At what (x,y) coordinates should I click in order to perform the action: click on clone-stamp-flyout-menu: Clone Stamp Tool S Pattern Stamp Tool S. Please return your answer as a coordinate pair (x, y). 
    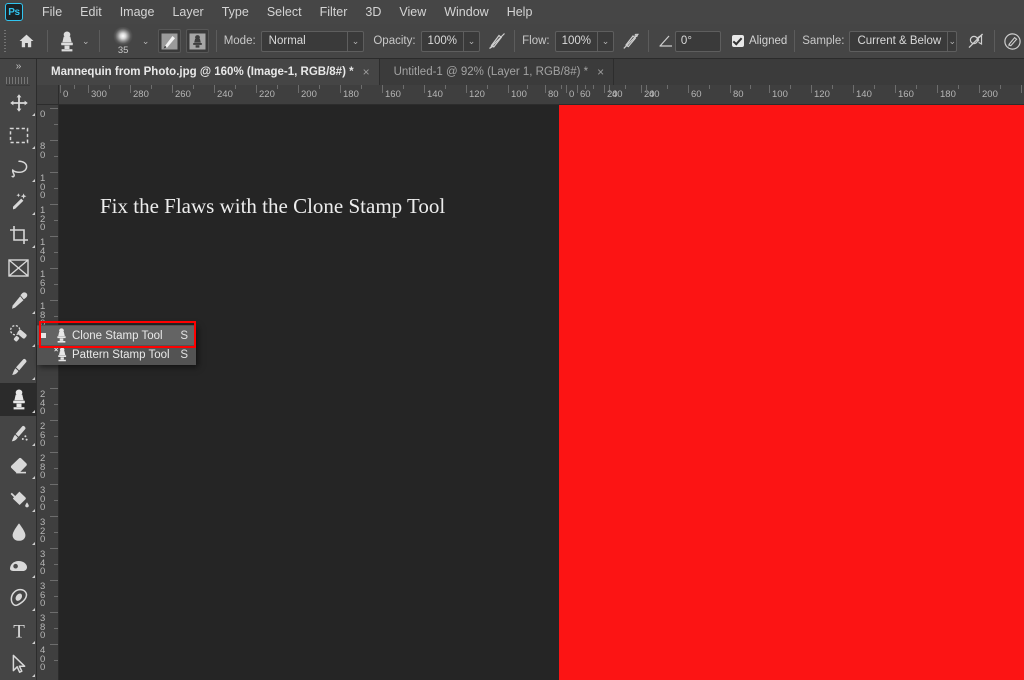
    Looking at the image, I should click on (116, 345).